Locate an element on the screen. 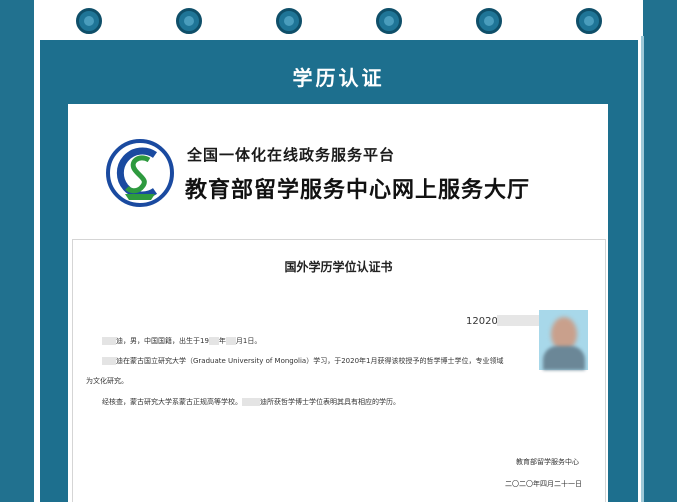  notebook-top-strip is located at coordinates (338, 18).